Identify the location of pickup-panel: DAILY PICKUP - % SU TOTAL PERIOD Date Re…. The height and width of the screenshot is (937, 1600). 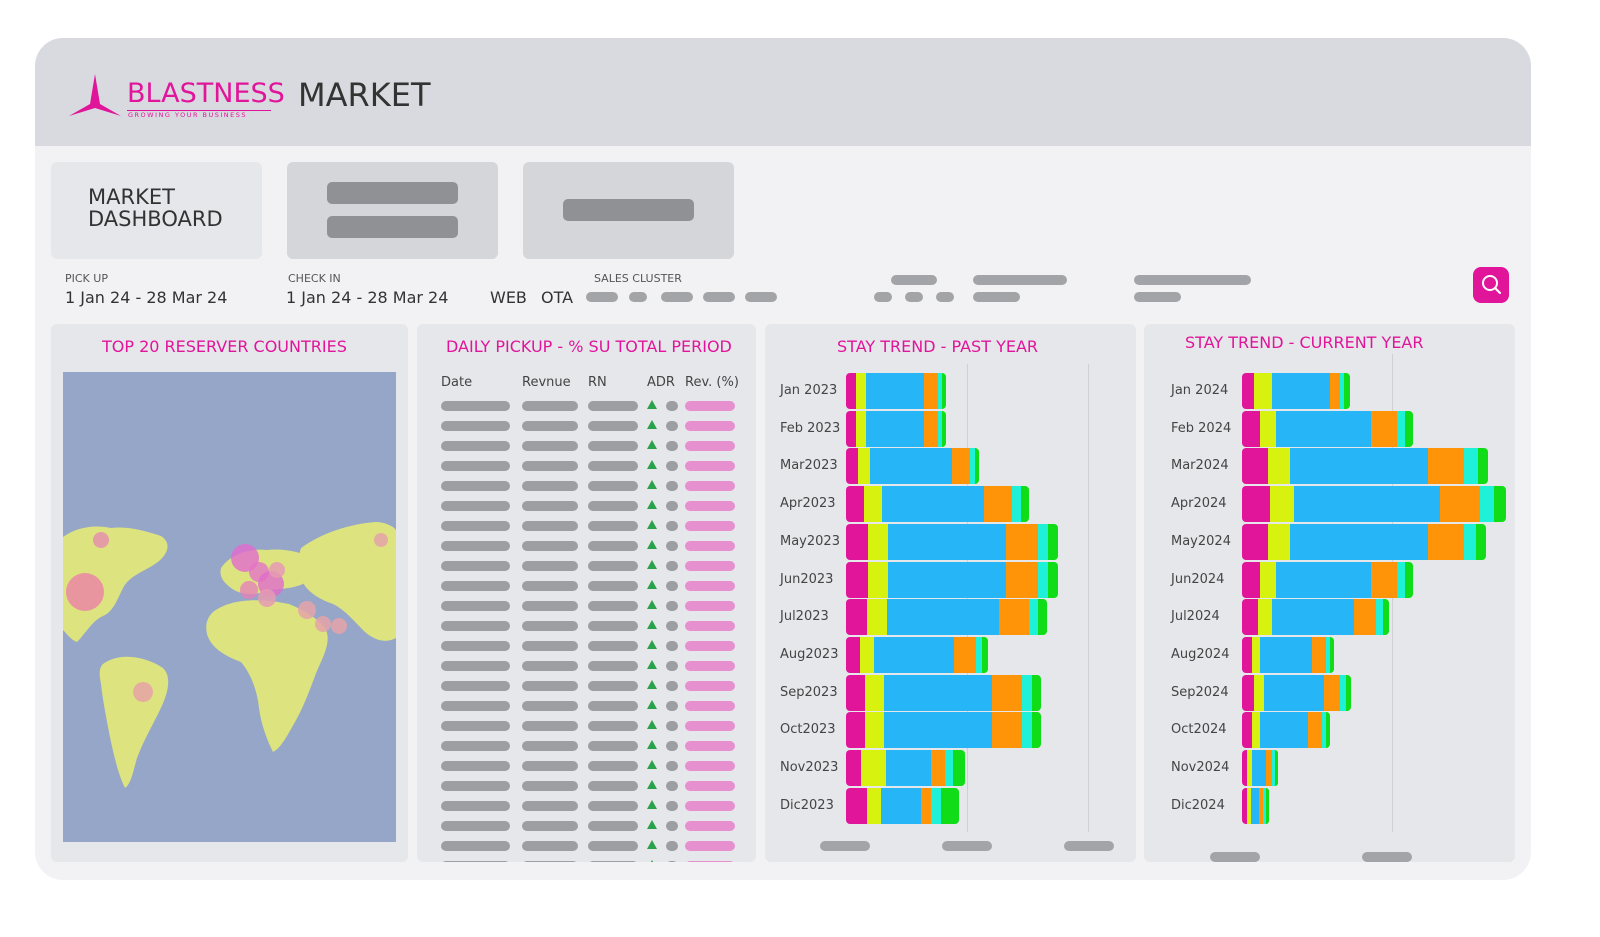
(586, 593).